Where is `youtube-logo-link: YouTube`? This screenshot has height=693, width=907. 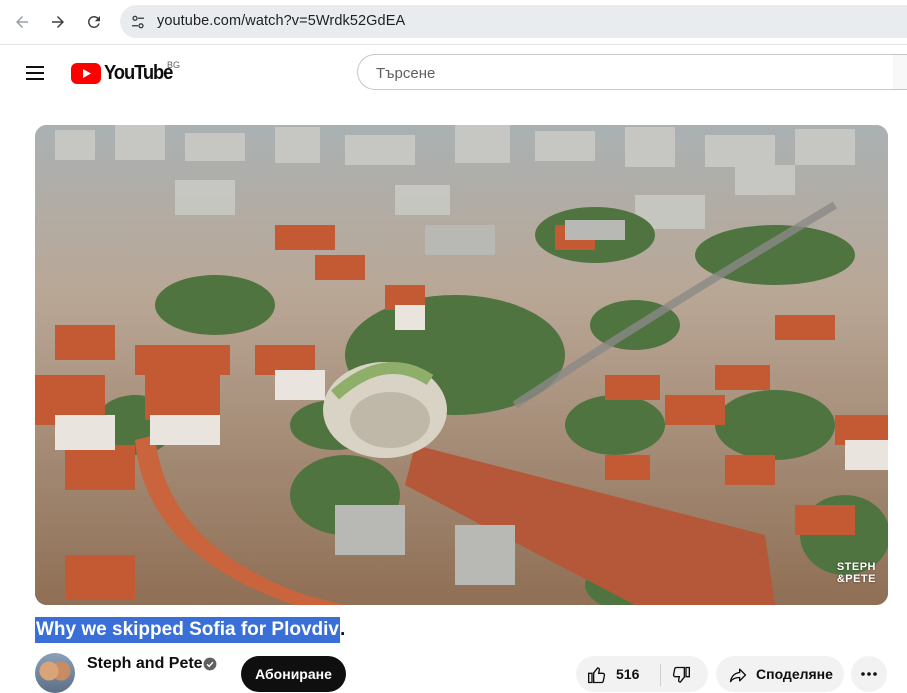
youtube-logo-link: YouTube is located at coordinates (124, 73).